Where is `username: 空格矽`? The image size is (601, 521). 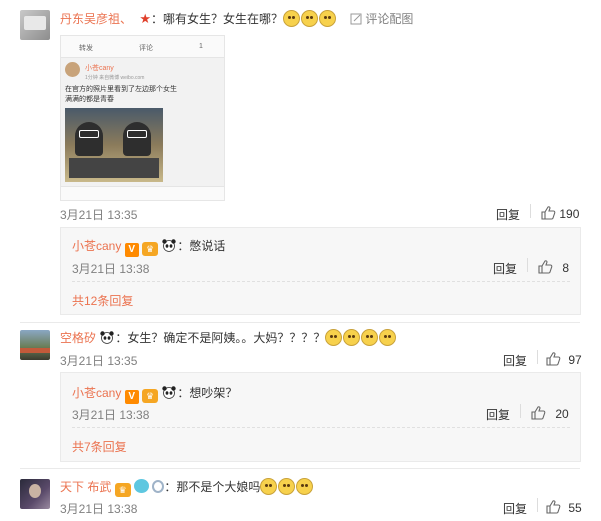
username: 空格矽 is located at coordinates (78, 338).